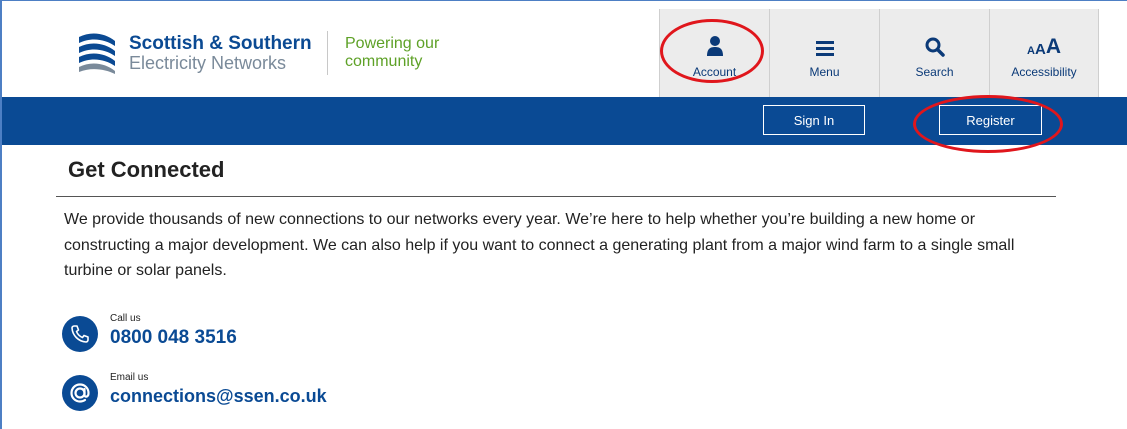 This screenshot has width=1127, height=429. I want to click on phone-icon, so click(80, 334).